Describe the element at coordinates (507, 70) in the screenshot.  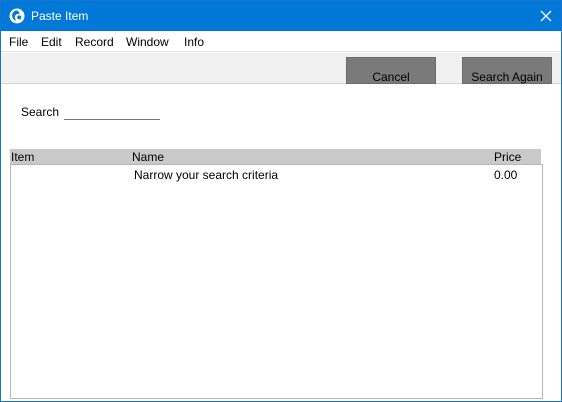
I see `search-again-button: Search Again` at that location.